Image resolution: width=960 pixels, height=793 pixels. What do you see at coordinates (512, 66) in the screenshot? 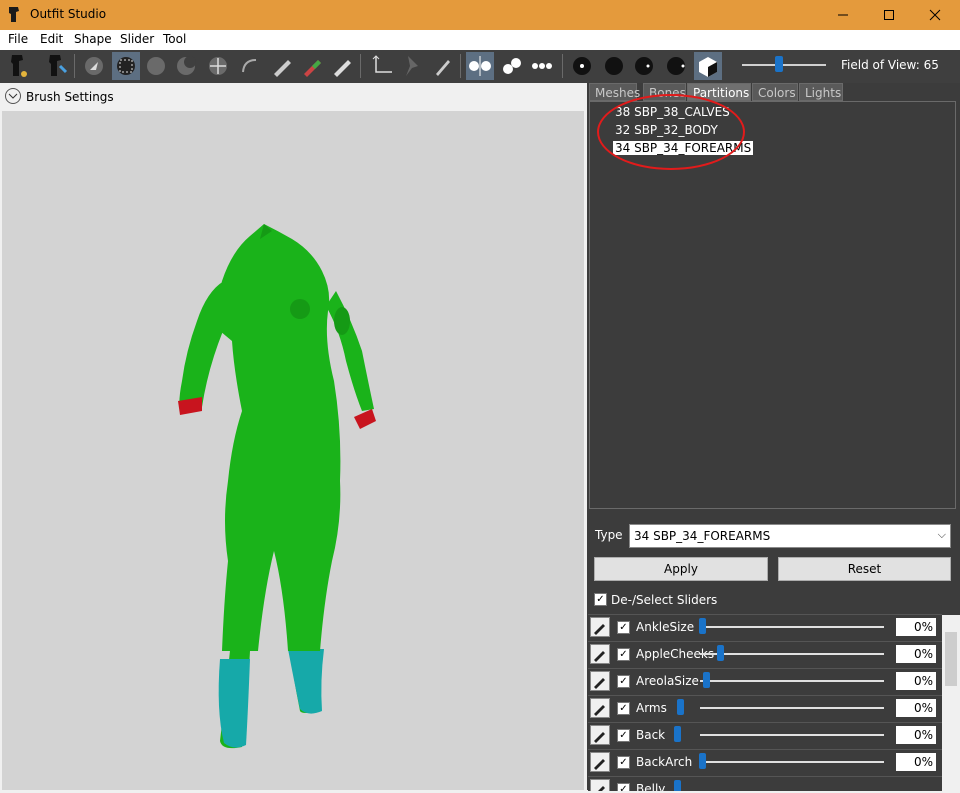
I see `connected-only-icon` at bounding box center [512, 66].